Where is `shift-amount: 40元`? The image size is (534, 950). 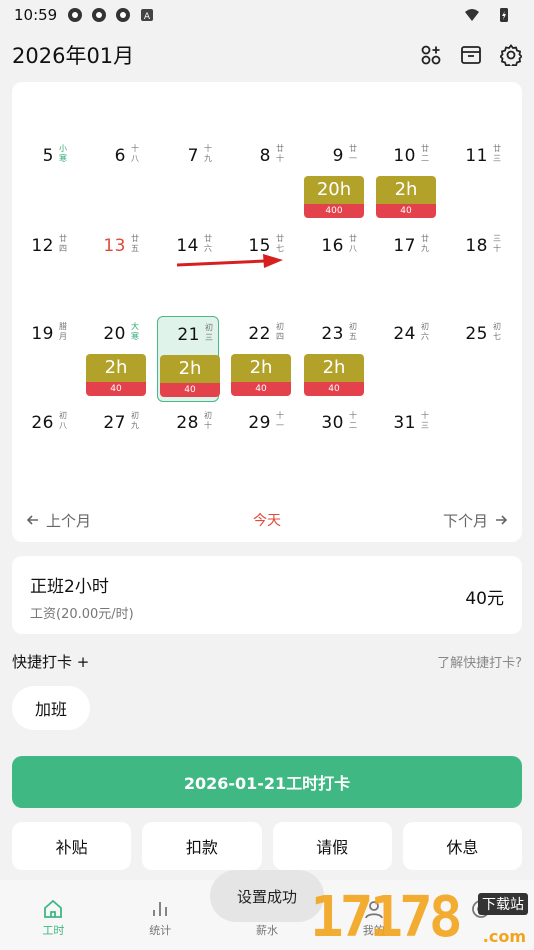 shift-amount: 40元 is located at coordinates (484, 599).